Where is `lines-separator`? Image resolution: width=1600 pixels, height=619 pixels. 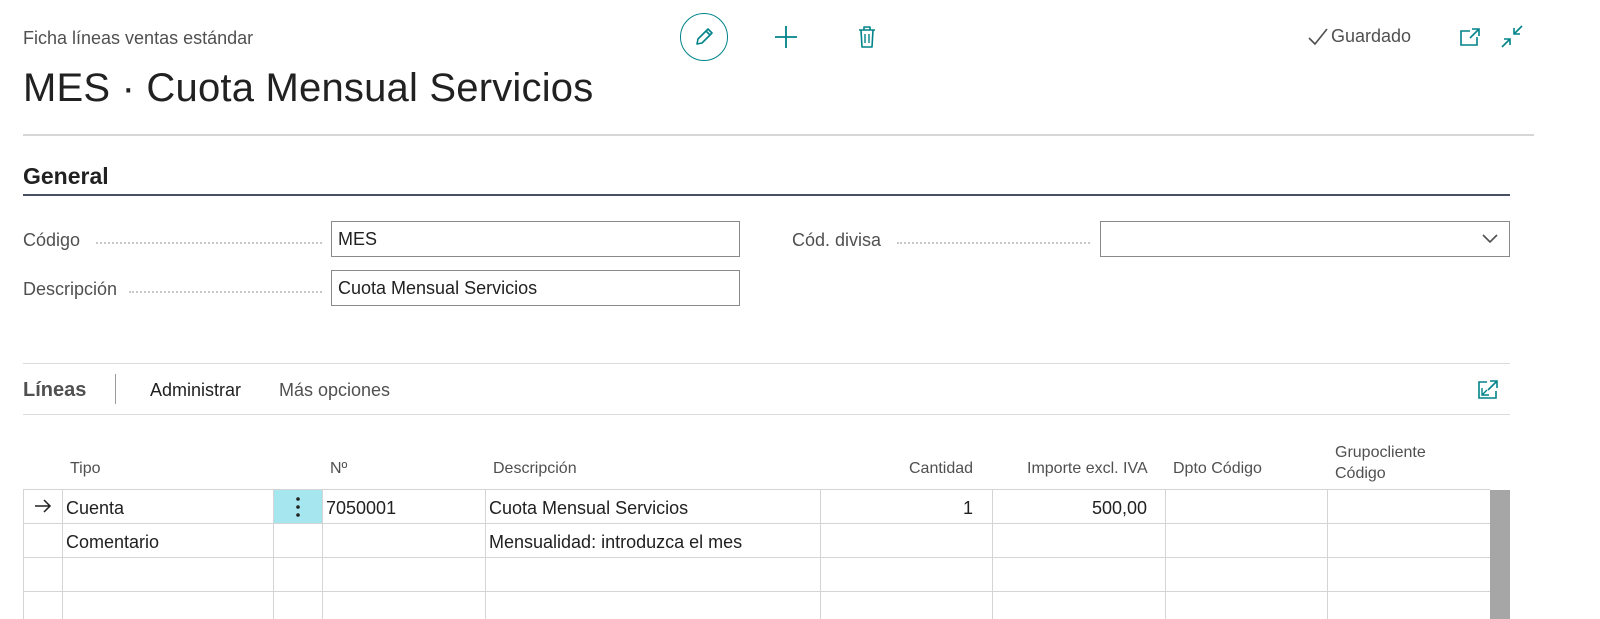 lines-separator is located at coordinates (115, 389).